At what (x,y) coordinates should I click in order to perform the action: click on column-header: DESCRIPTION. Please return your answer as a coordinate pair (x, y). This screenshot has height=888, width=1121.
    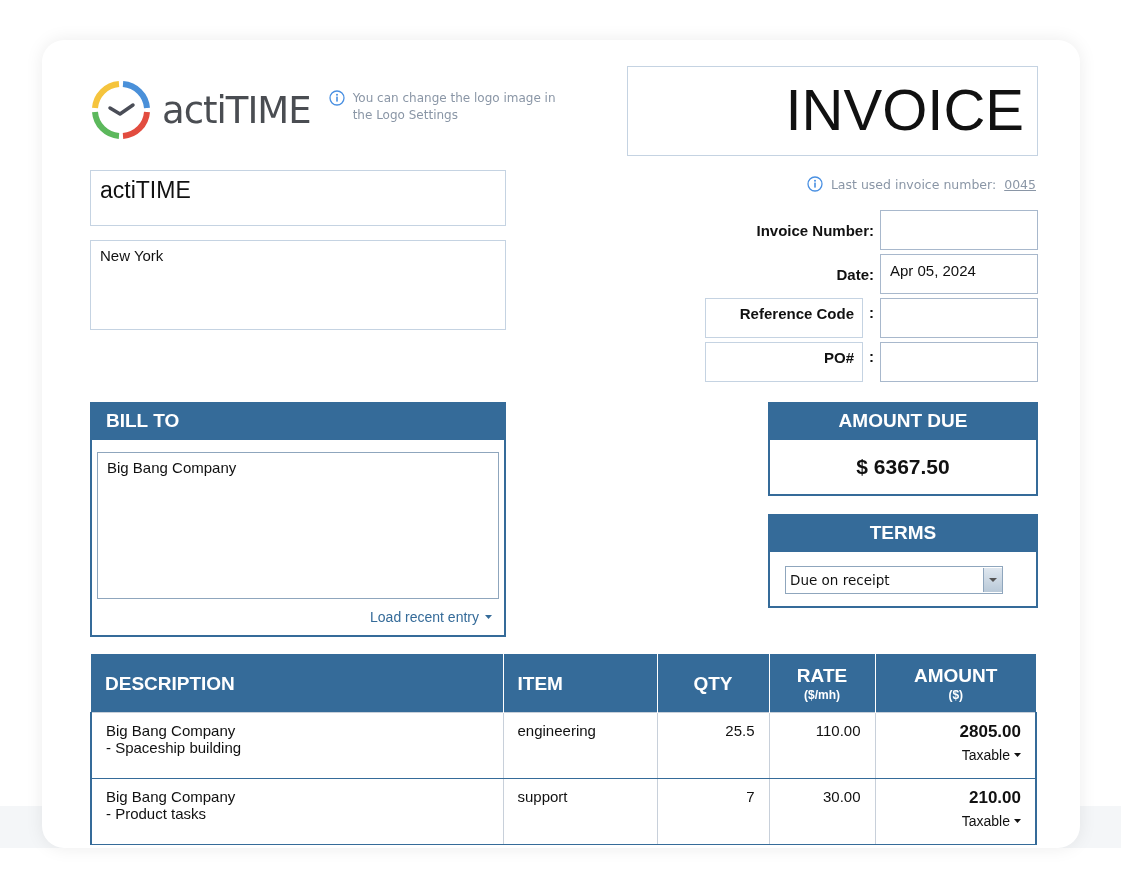
    Looking at the image, I should click on (297, 683).